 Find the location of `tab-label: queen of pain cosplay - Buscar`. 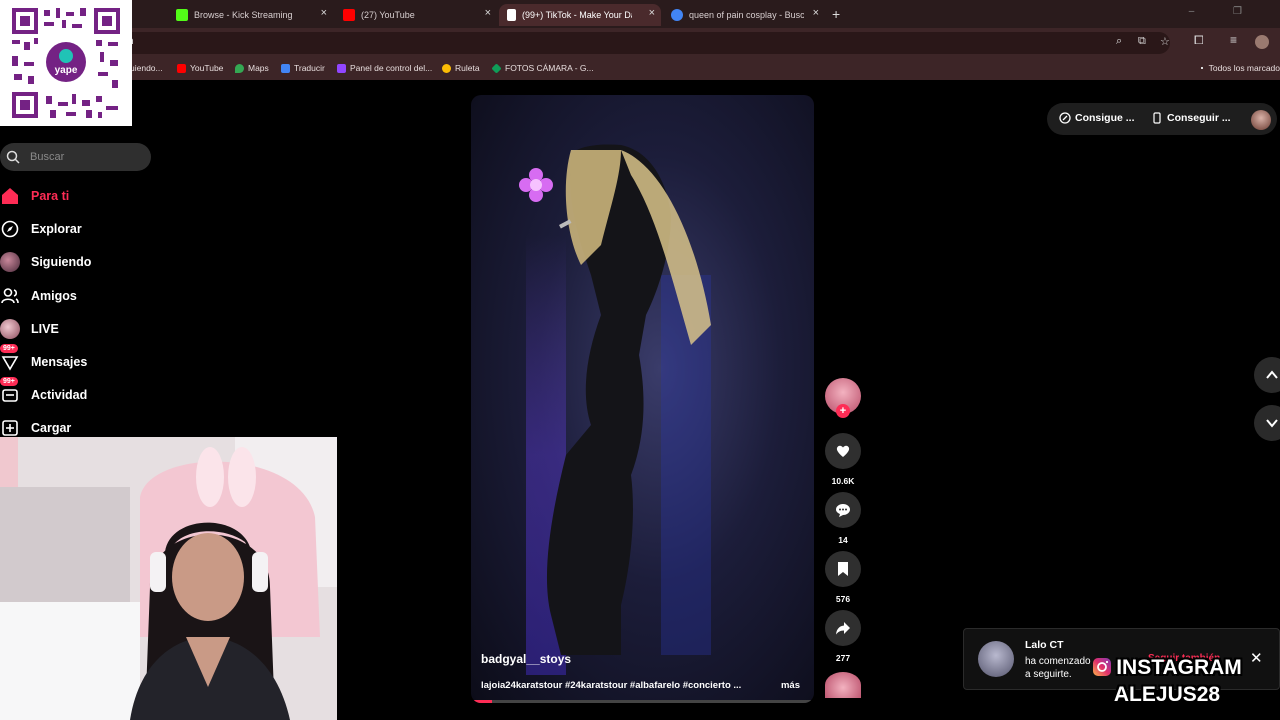

tab-label: queen of pain cosplay - Buscar is located at coordinates (746, 15).